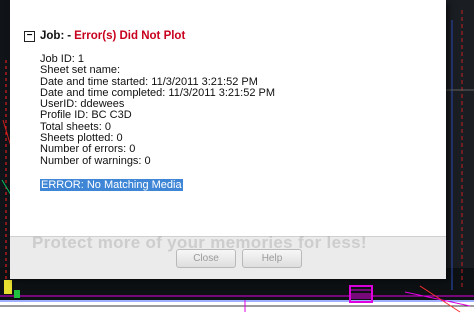 The image size is (474, 320). What do you see at coordinates (88, 149) in the screenshot?
I see `detail-number-of-errors: Number of errors: 0` at bounding box center [88, 149].